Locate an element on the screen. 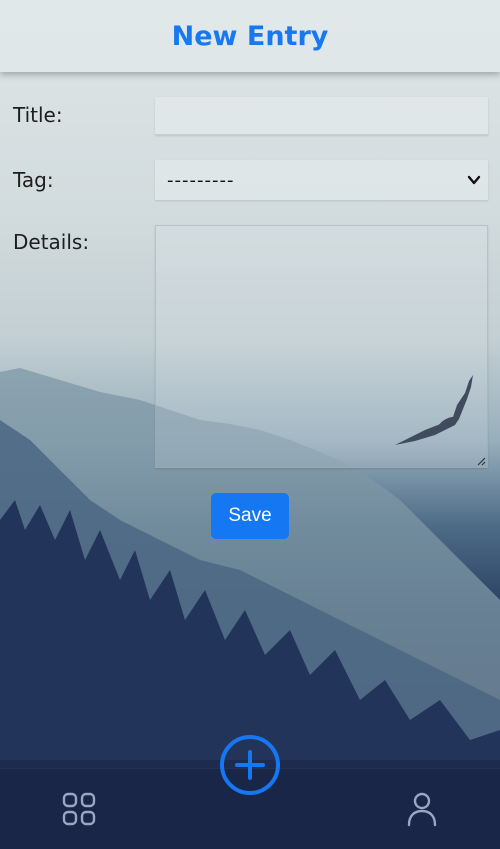 The width and height of the screenshot is (500, 849). save-button: Save is located at coordinates (250, 516).